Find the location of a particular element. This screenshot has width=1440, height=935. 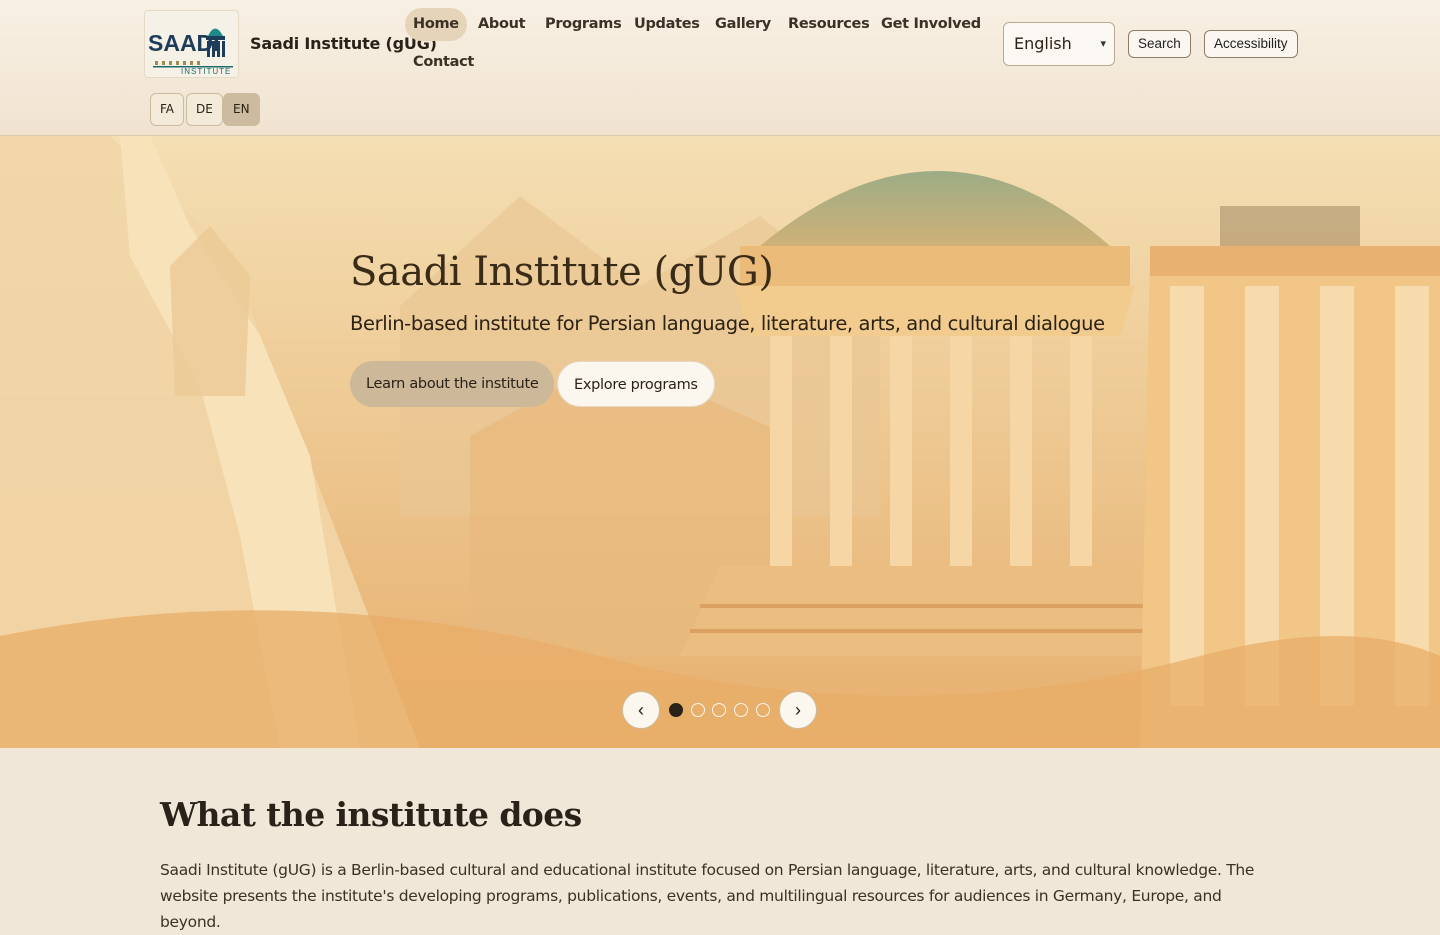

accessibility-button: Accessibility is located at coordinates (1251, 44).